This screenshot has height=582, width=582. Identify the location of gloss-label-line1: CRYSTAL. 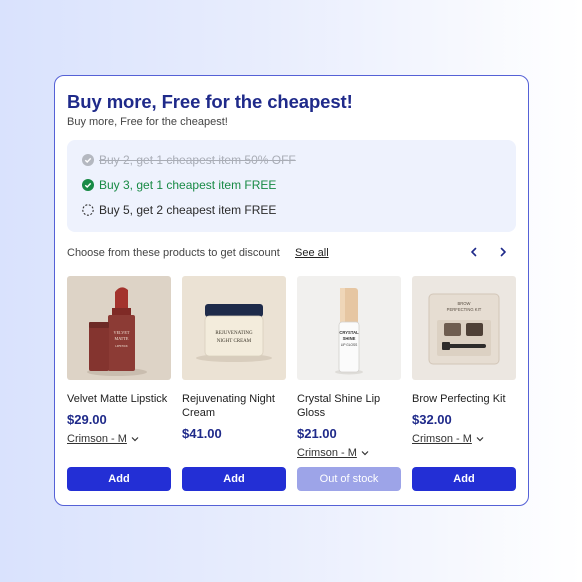
(349, 332).